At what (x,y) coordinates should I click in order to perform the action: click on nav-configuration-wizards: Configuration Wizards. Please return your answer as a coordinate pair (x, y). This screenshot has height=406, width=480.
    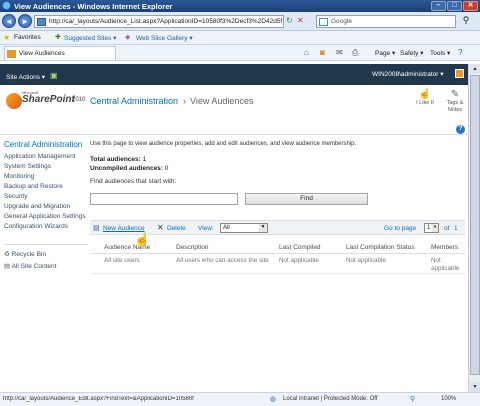
    Looking at the image, I should click on (46, 226).